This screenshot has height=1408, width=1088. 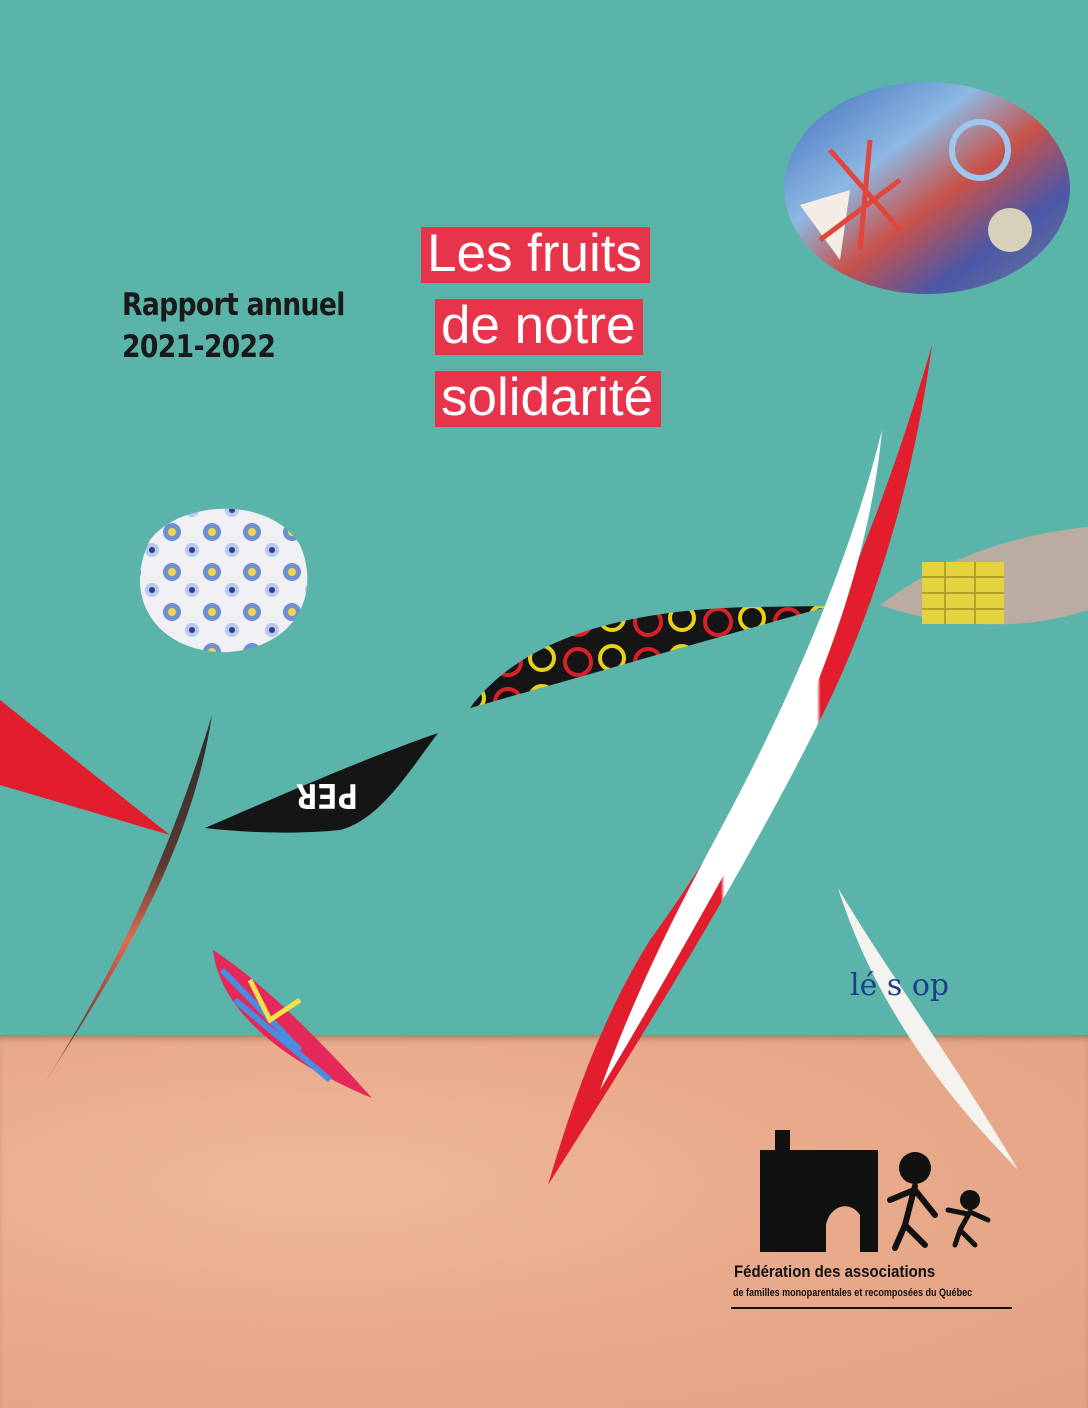 I want to click on cover-title: Les fruits de notre solidarité, so click(x=581, y=326).